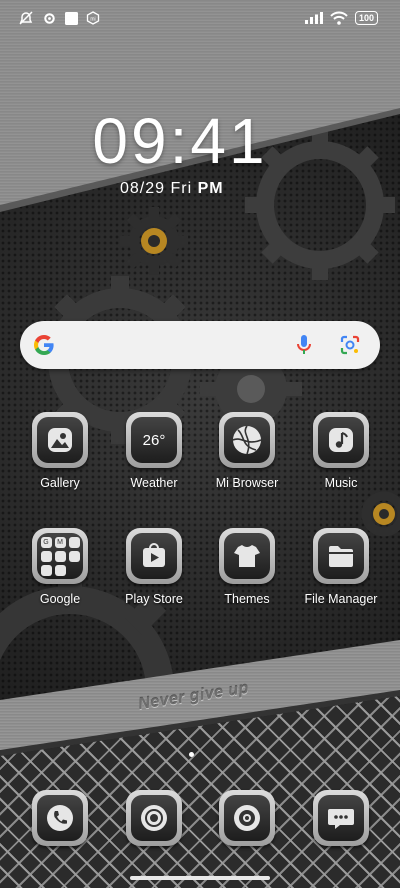  I want to click on app-file-manager: File Manager, so click(341, 567).